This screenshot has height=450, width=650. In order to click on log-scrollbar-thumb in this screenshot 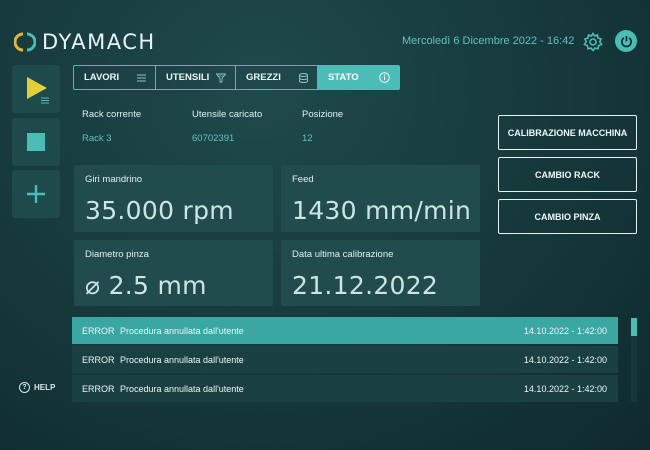, I will do `click(634, 327)`.